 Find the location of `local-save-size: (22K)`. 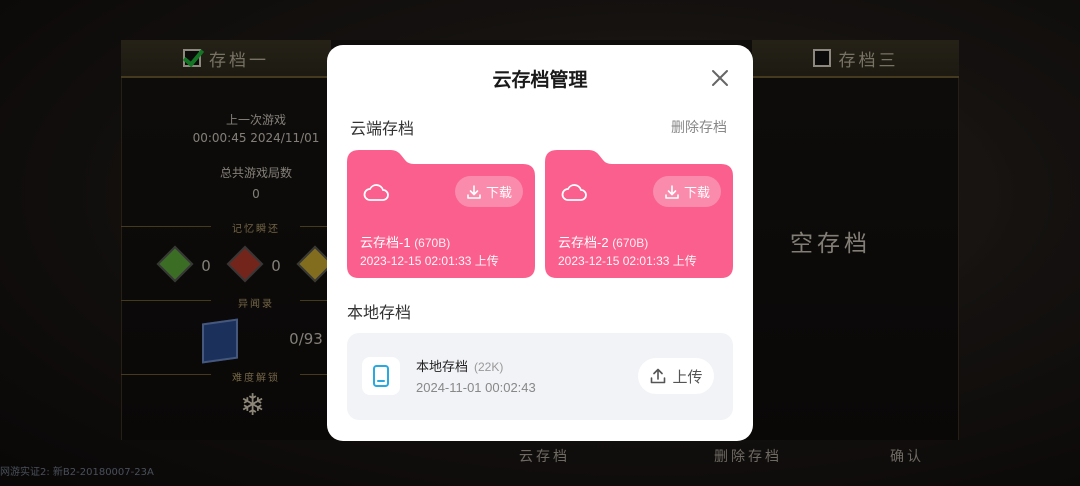

local-save-size: (22K) is located at coordinates (489, 367).